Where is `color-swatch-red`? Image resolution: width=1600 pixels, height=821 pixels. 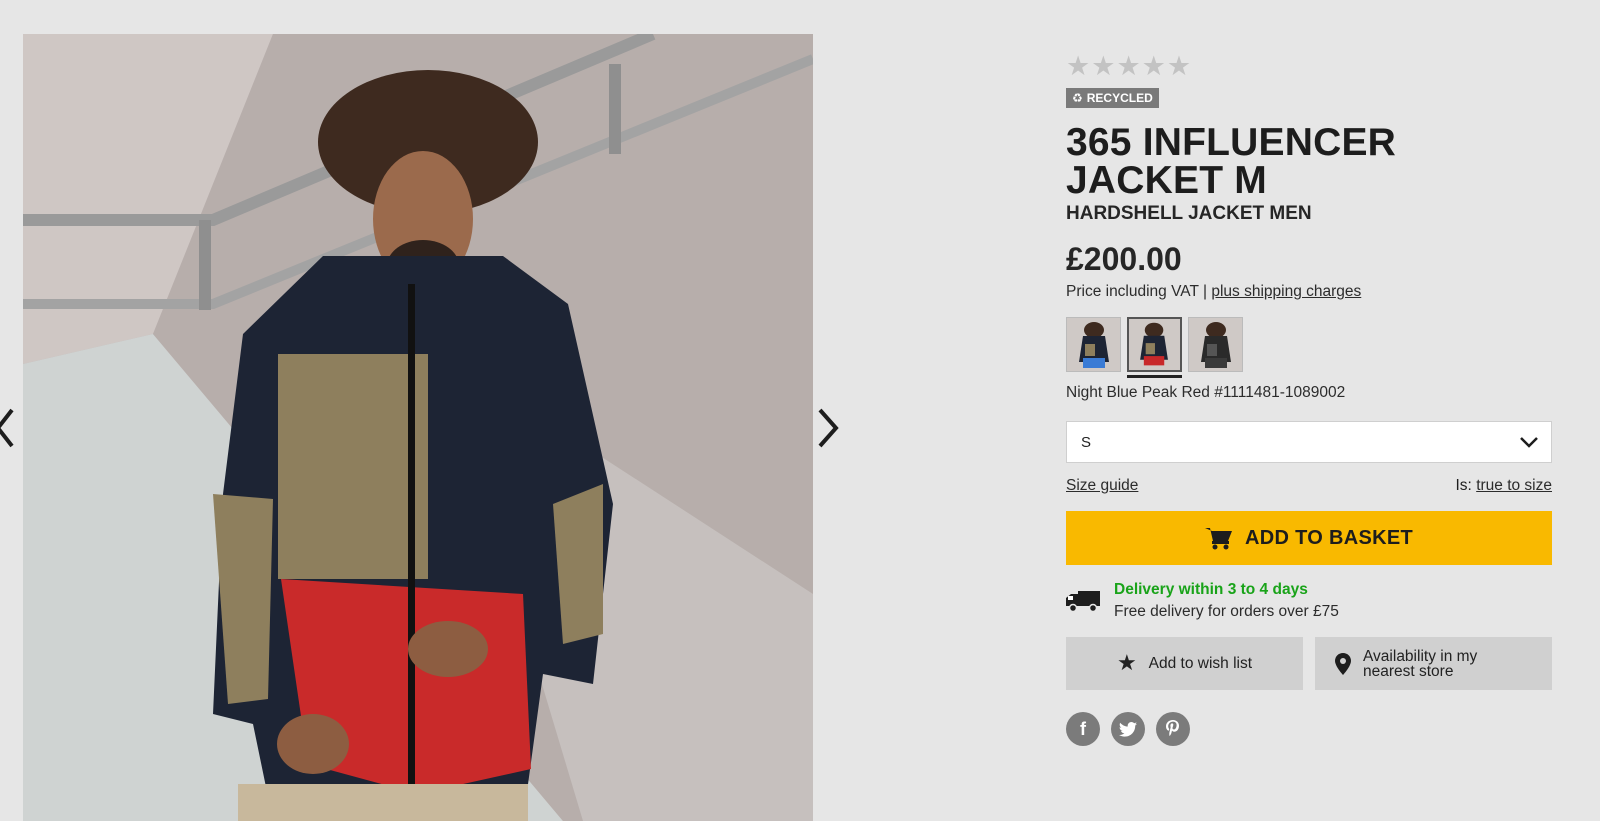
color-swatch-red is located at coordinates (1154, 344).